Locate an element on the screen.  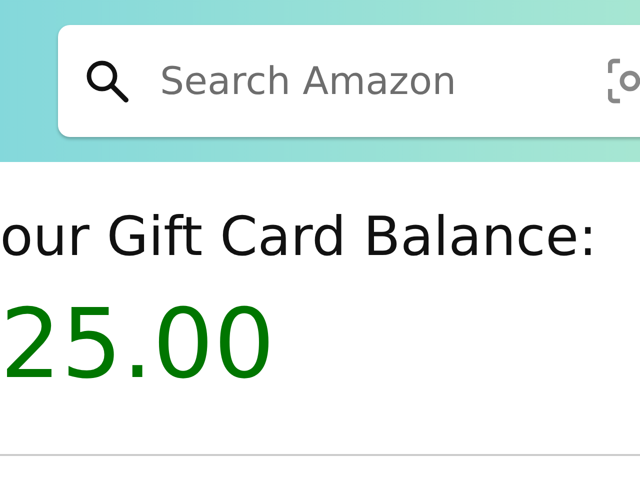
search-field: Search Amazon is located at coordinates (360, 81).